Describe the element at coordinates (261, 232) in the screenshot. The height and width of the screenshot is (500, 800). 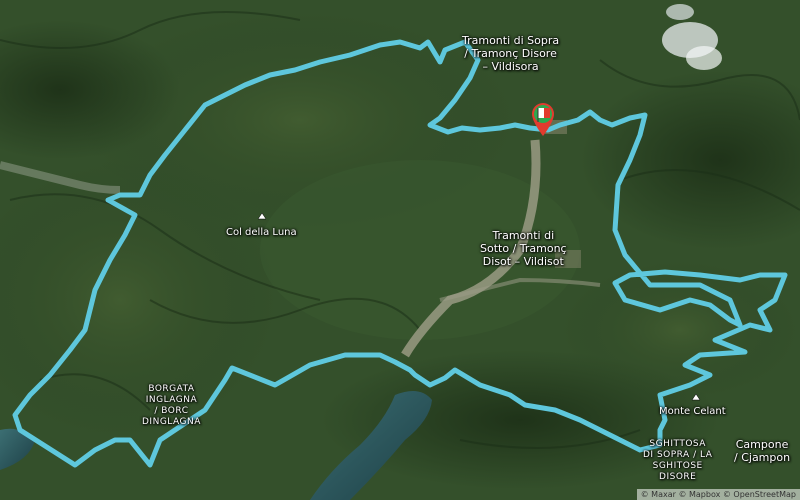
I see `peak-label-col-della-luna: Col della Luna` at that location.